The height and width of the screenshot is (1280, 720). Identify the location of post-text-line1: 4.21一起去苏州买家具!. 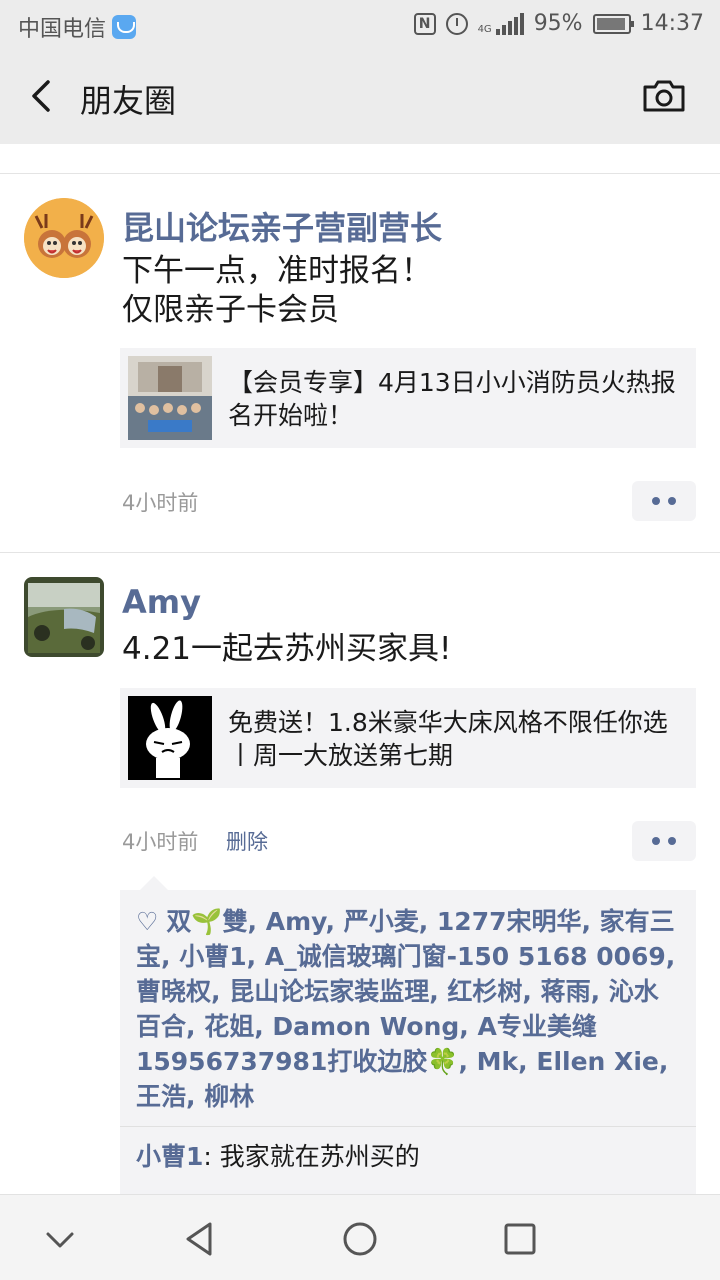
(287, 649).